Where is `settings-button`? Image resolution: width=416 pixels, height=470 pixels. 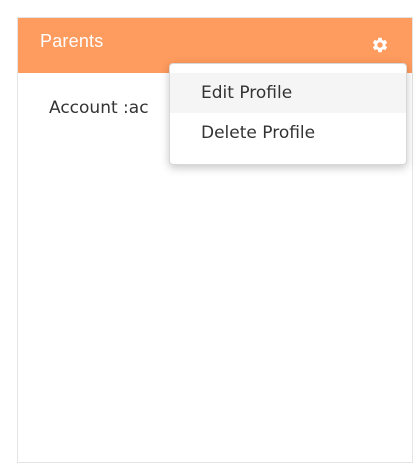
settings-button is located at coordinates (380, 45).